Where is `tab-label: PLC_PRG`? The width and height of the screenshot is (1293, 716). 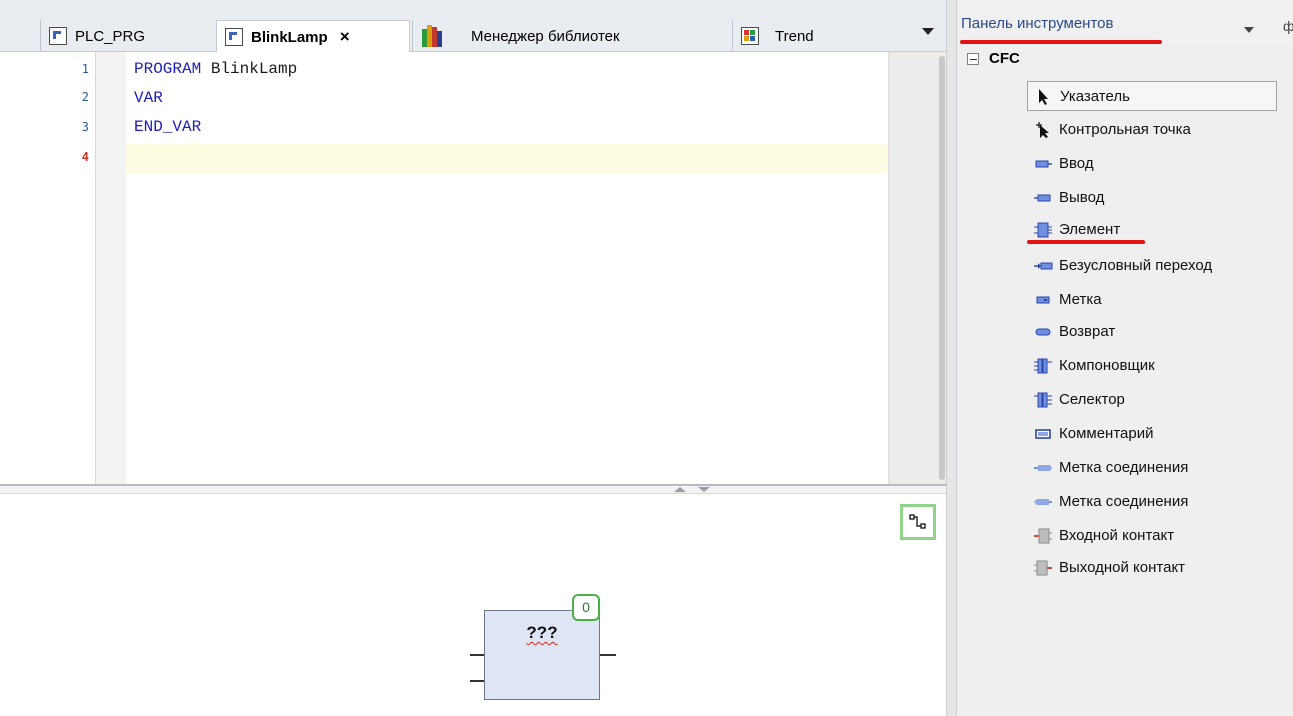 tab-label: PLC_PRG is located at coordinates (110, 36).